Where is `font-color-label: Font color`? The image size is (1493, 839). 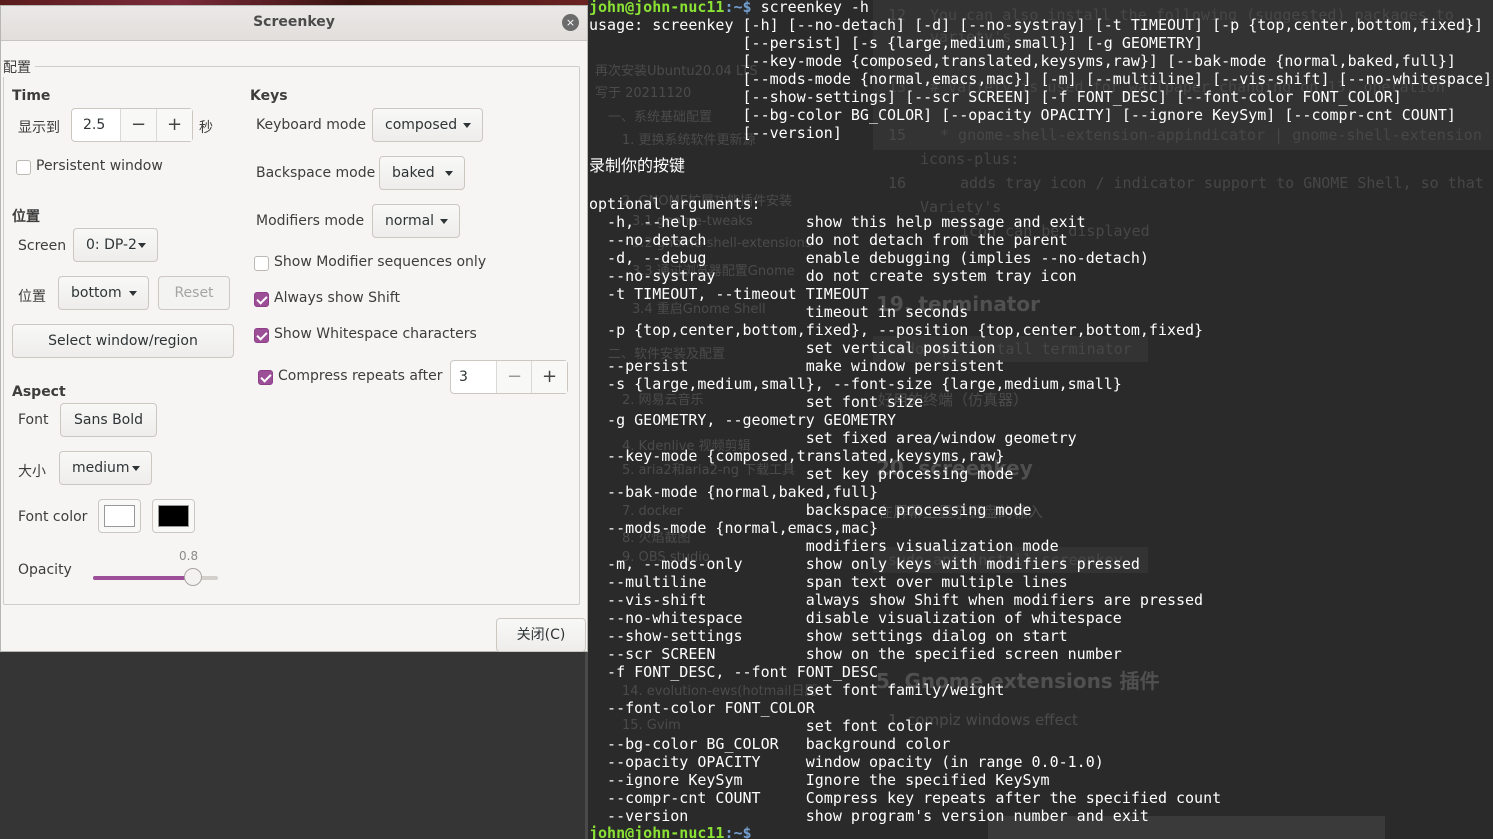 font-color-label: Font color is located at coordinates (53, 517).